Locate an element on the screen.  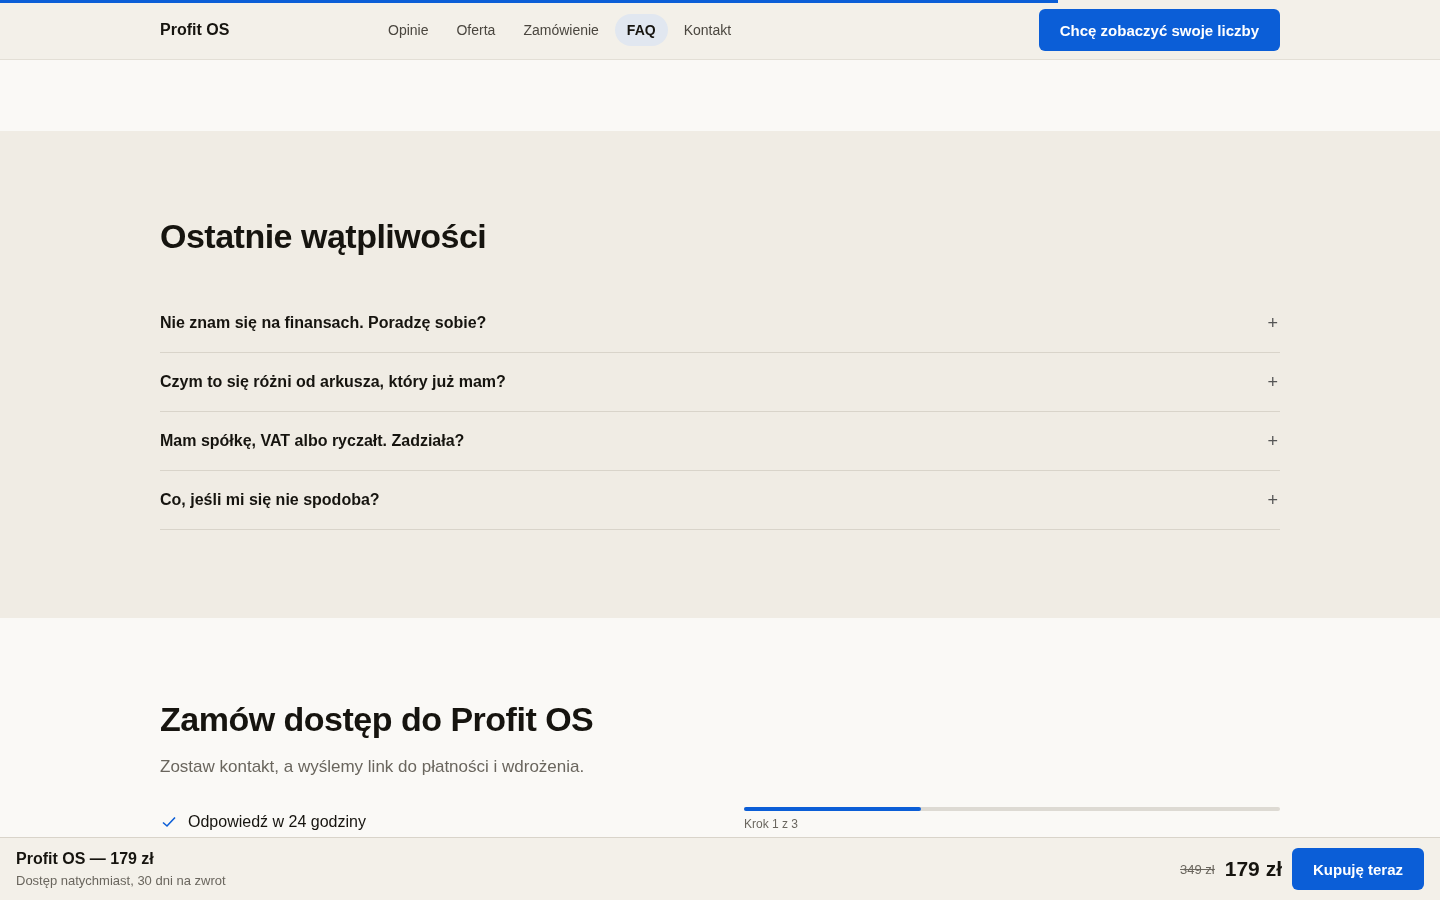
product-title: Profit OS — 179 zł is located at coordinates (85, 859).